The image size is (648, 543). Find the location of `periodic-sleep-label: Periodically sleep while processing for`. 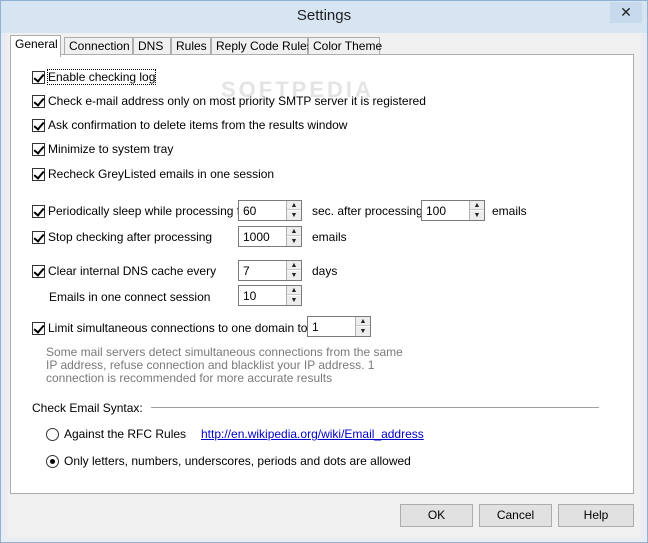

periodic-sleep-label: Periodically sleep while processing for is located at coordinates (149, 211).